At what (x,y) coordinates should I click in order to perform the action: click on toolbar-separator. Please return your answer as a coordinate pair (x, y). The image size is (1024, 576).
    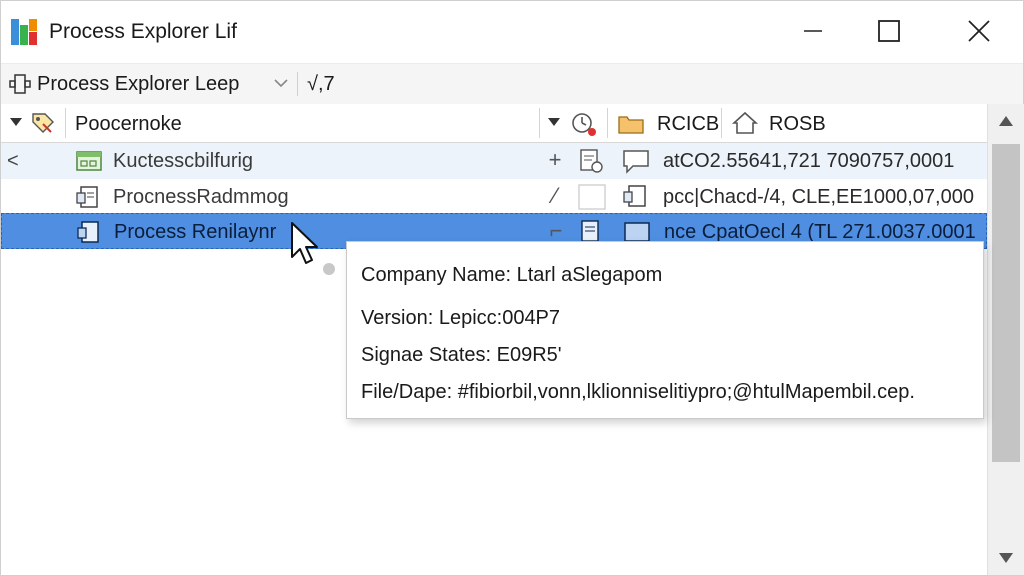
    Looking at the image, I should click on (297, 84).